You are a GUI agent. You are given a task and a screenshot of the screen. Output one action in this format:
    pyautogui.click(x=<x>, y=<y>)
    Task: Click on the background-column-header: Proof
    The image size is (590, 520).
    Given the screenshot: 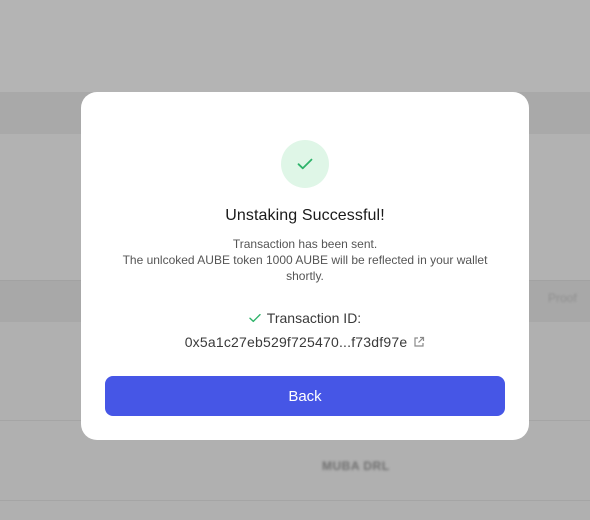 What is the action you would take?
    pyautogui.click(x=562, y=298)
    